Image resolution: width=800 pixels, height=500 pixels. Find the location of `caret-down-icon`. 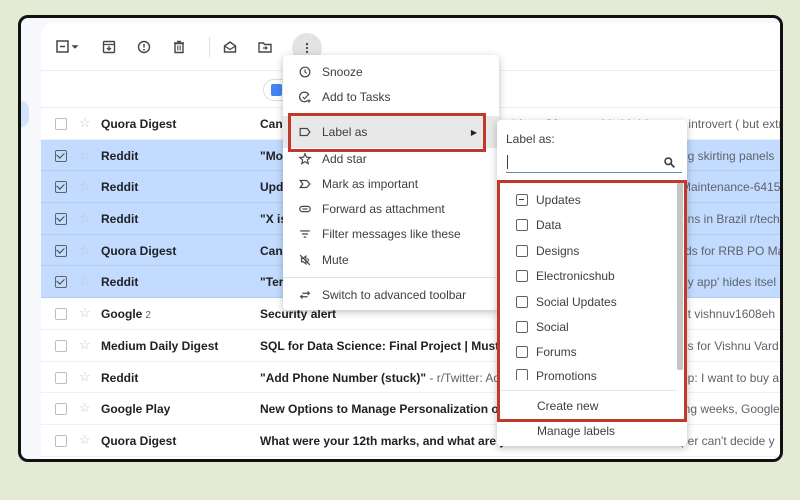

caret-down-icon is located at coordinates (75, 47).